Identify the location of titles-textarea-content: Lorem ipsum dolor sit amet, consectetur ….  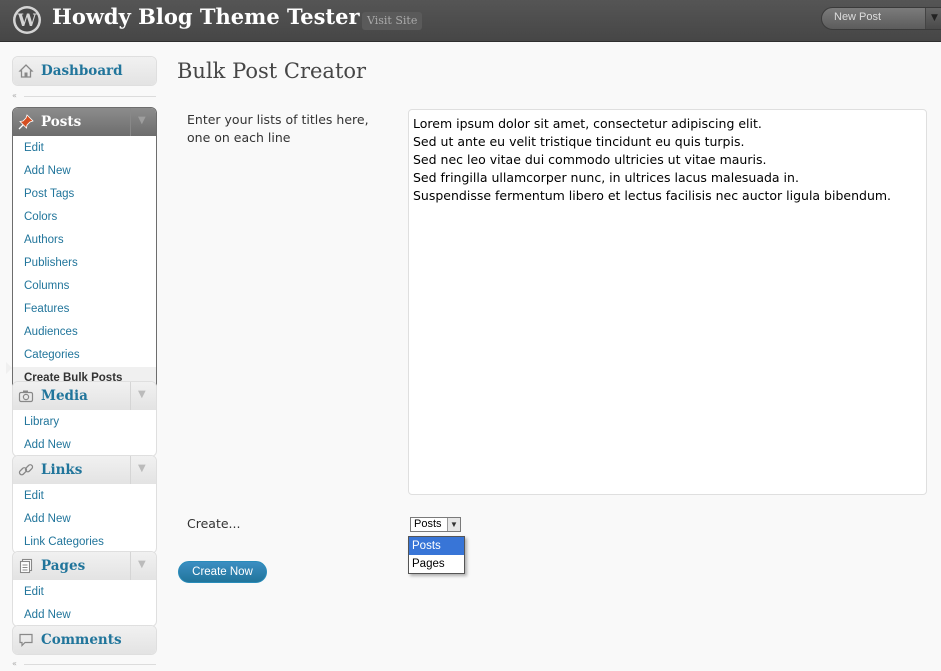
(652, 160).